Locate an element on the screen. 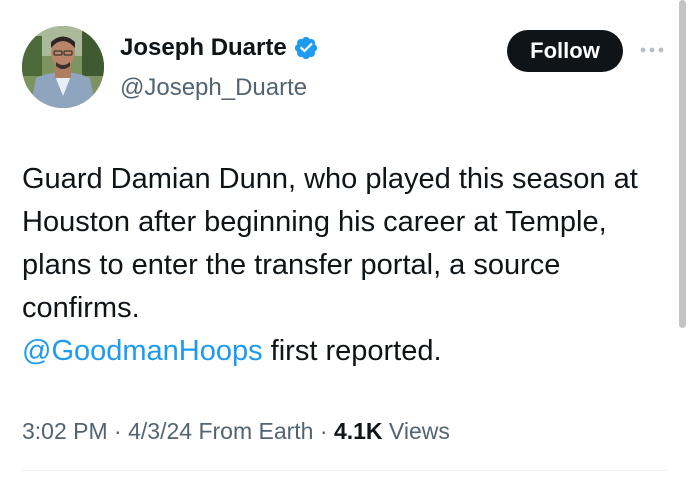 The image size is (690, 477). views-label: Views is located at coordinates (419, 431).